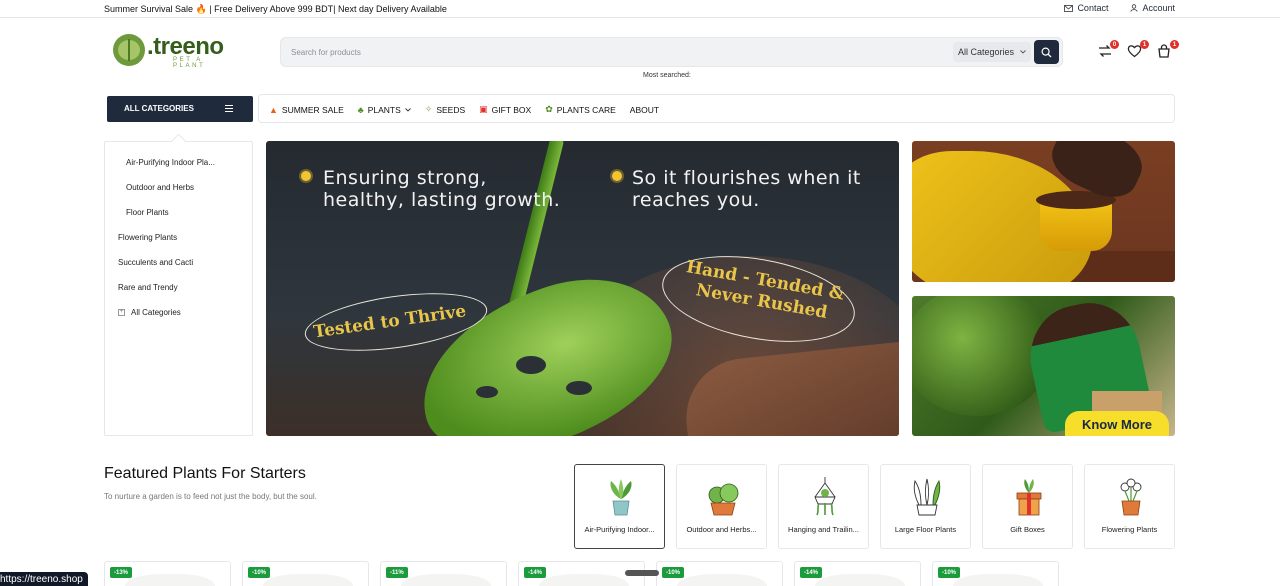 This screenshot has width=1280, height=586. I want to click on nav-item-gift-box: ▣ GIFT BOX, so click(505, 109).